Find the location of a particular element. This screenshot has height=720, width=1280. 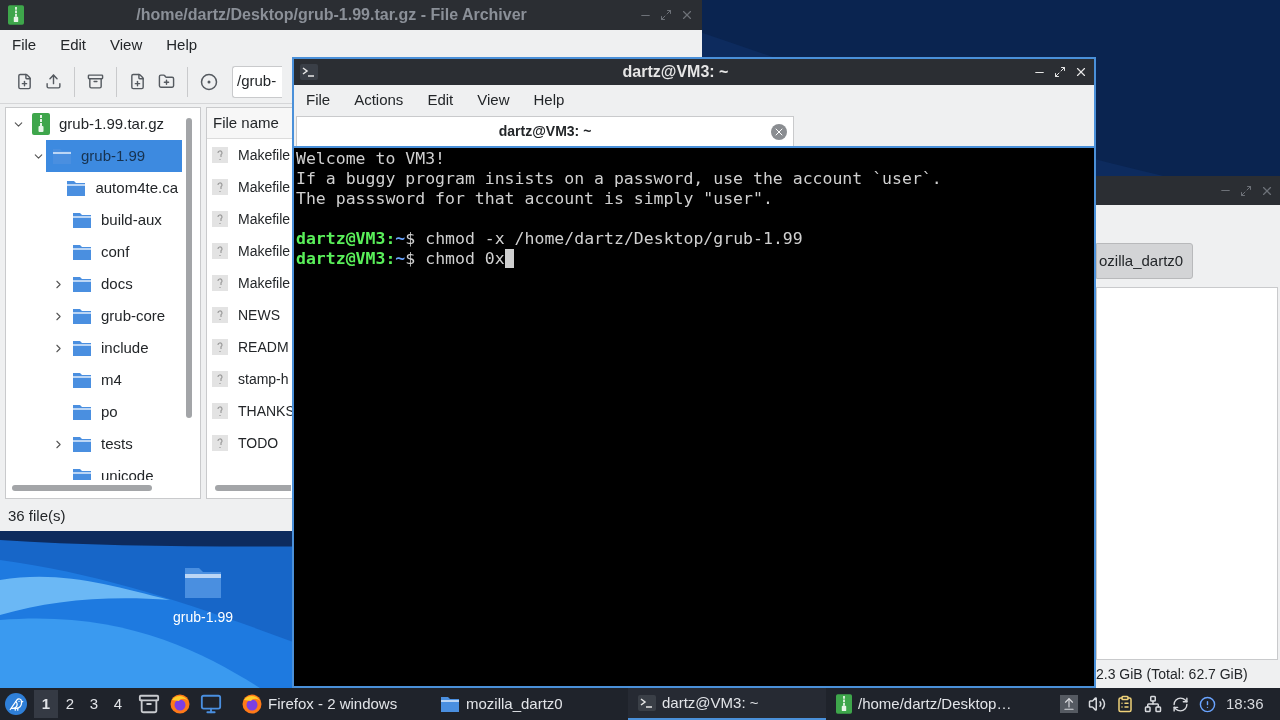

file-name: NEWS is located at coordinates (259, 315).